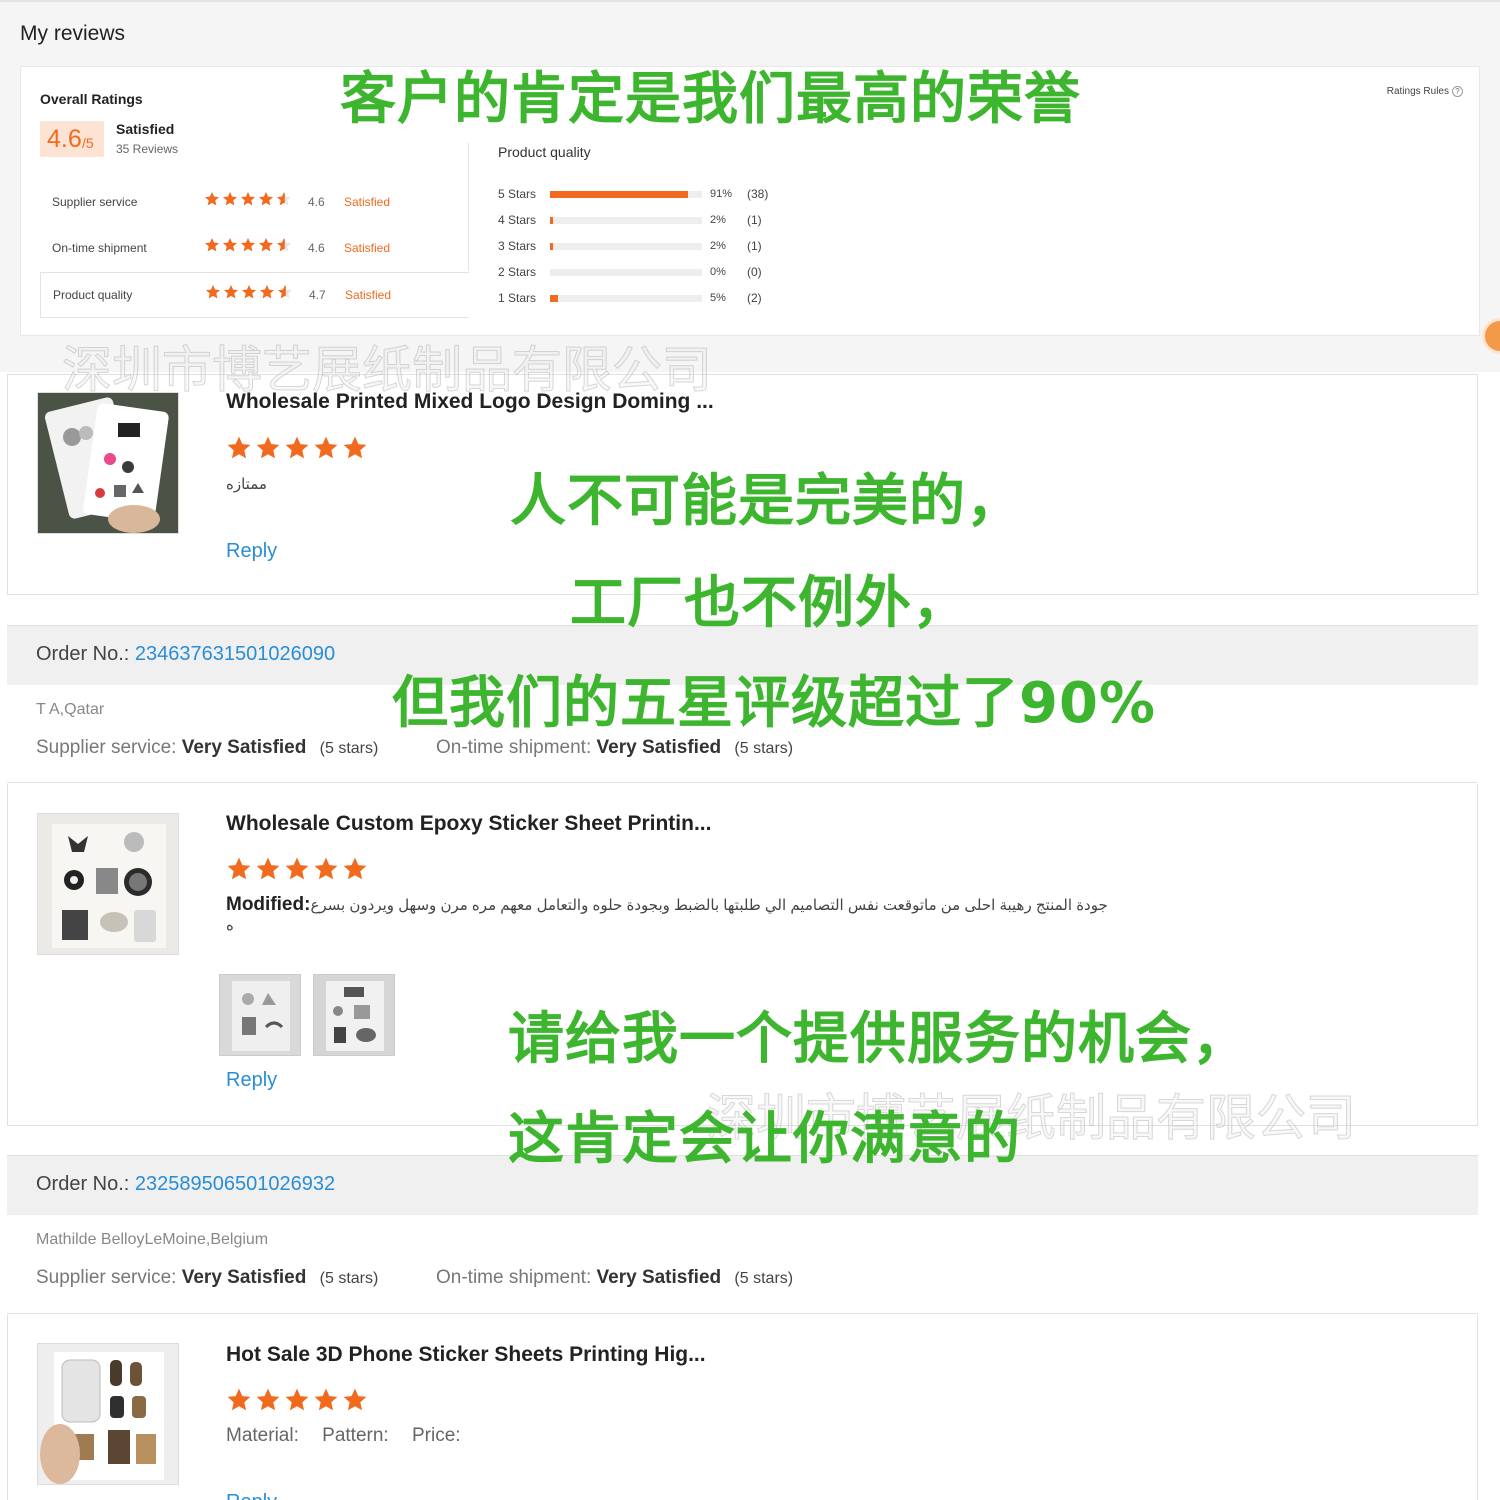 Image resolution: width=1500 pixels, height=1500 pixels. What do you see at coordinates (1457, 91) in the screenshot?
I see `help-icon: ?` at bounding box center [1457, 91].